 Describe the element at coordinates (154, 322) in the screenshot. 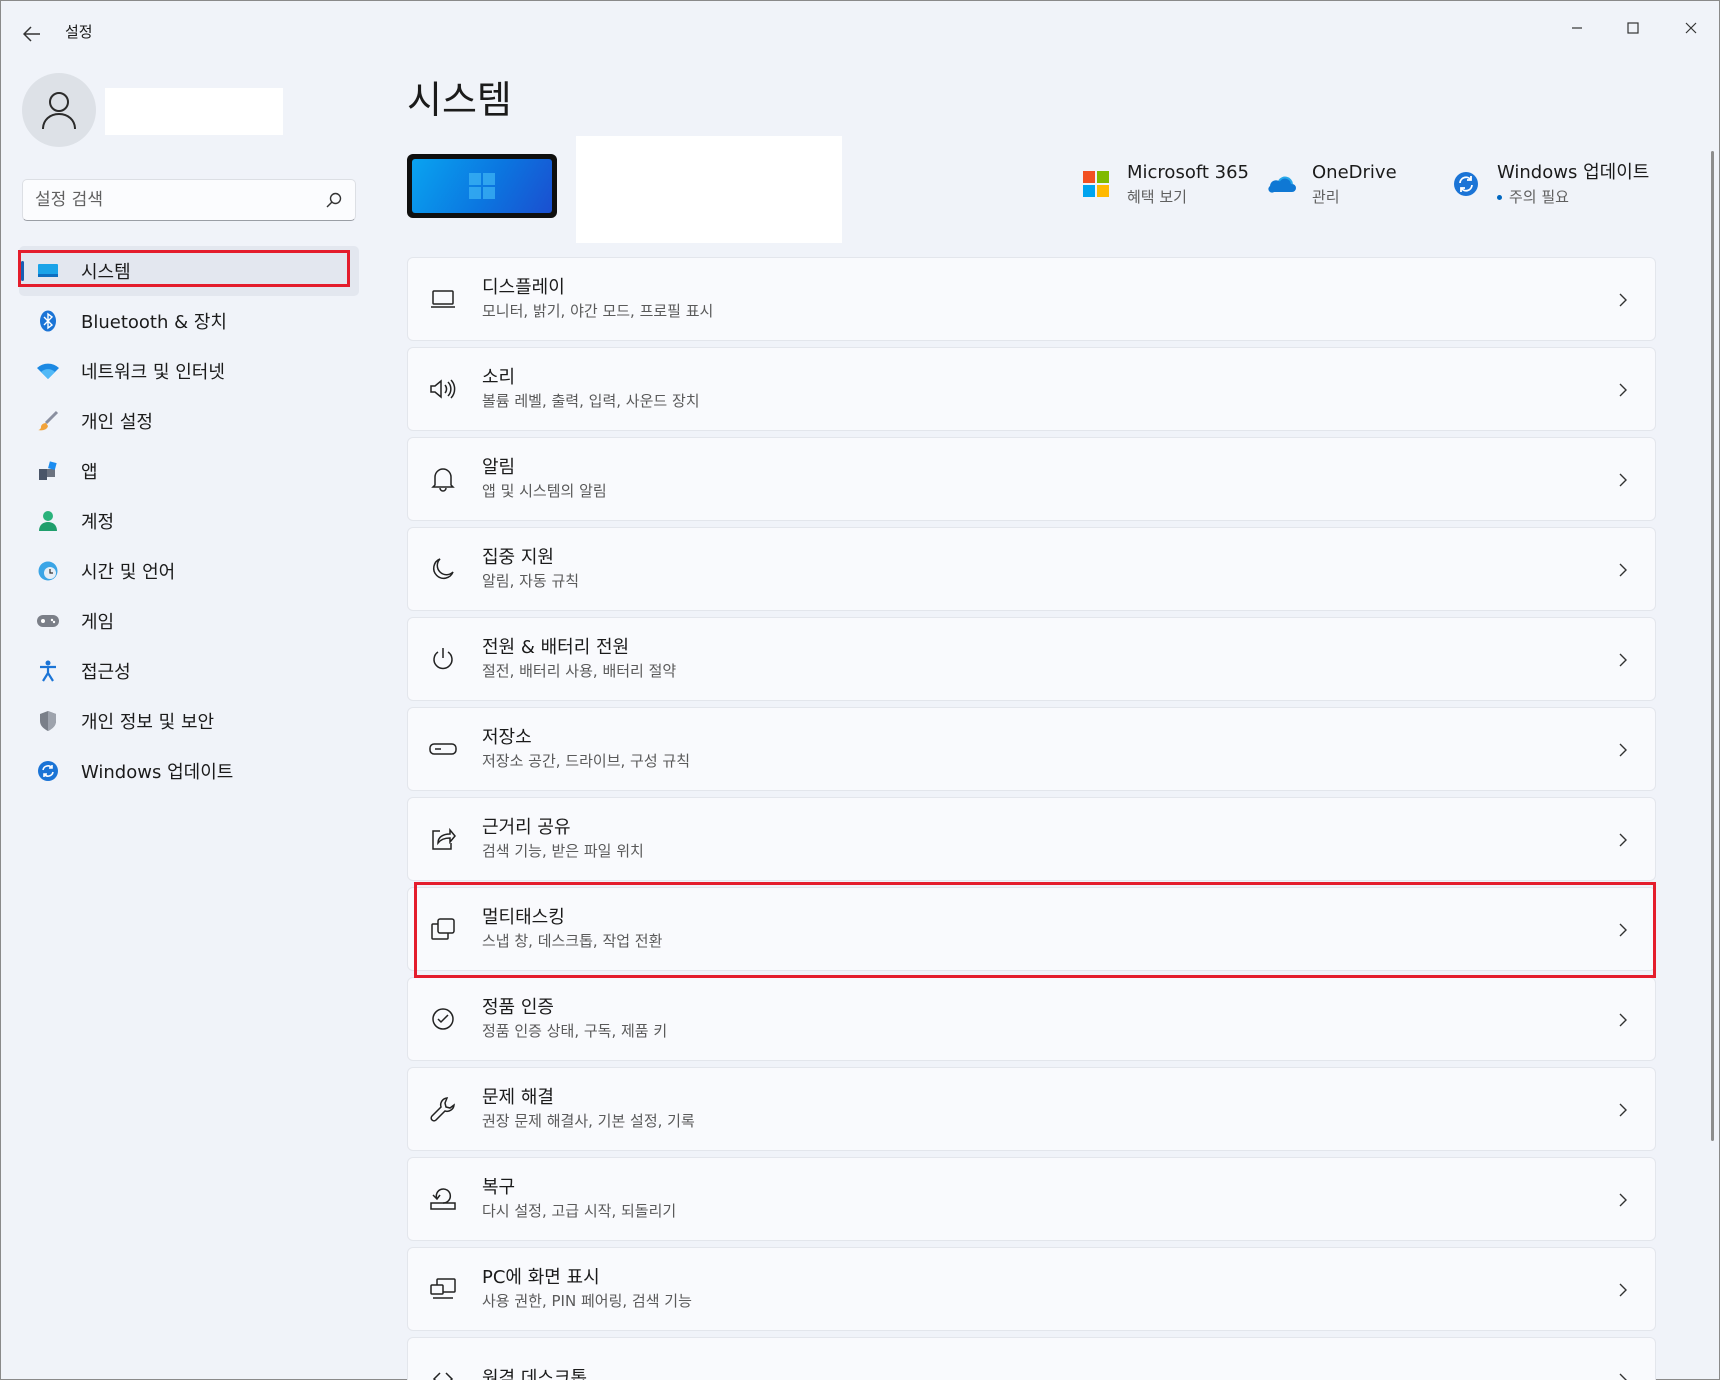

I see `sidebar-item-label: Bluetooth & 장치` at that location.